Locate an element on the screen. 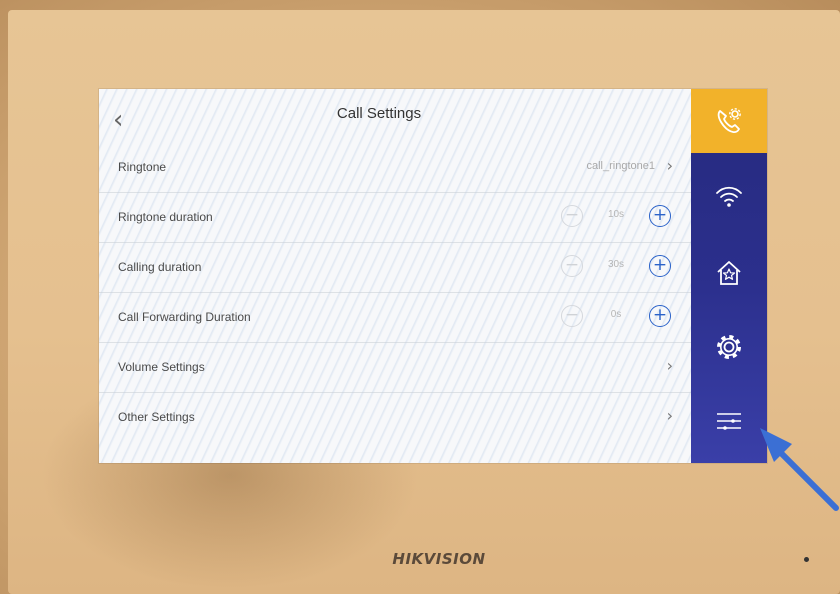 The width and height of the screenshot is (840, 594). page-title: Call Settings is located at coordinates (379, 113).